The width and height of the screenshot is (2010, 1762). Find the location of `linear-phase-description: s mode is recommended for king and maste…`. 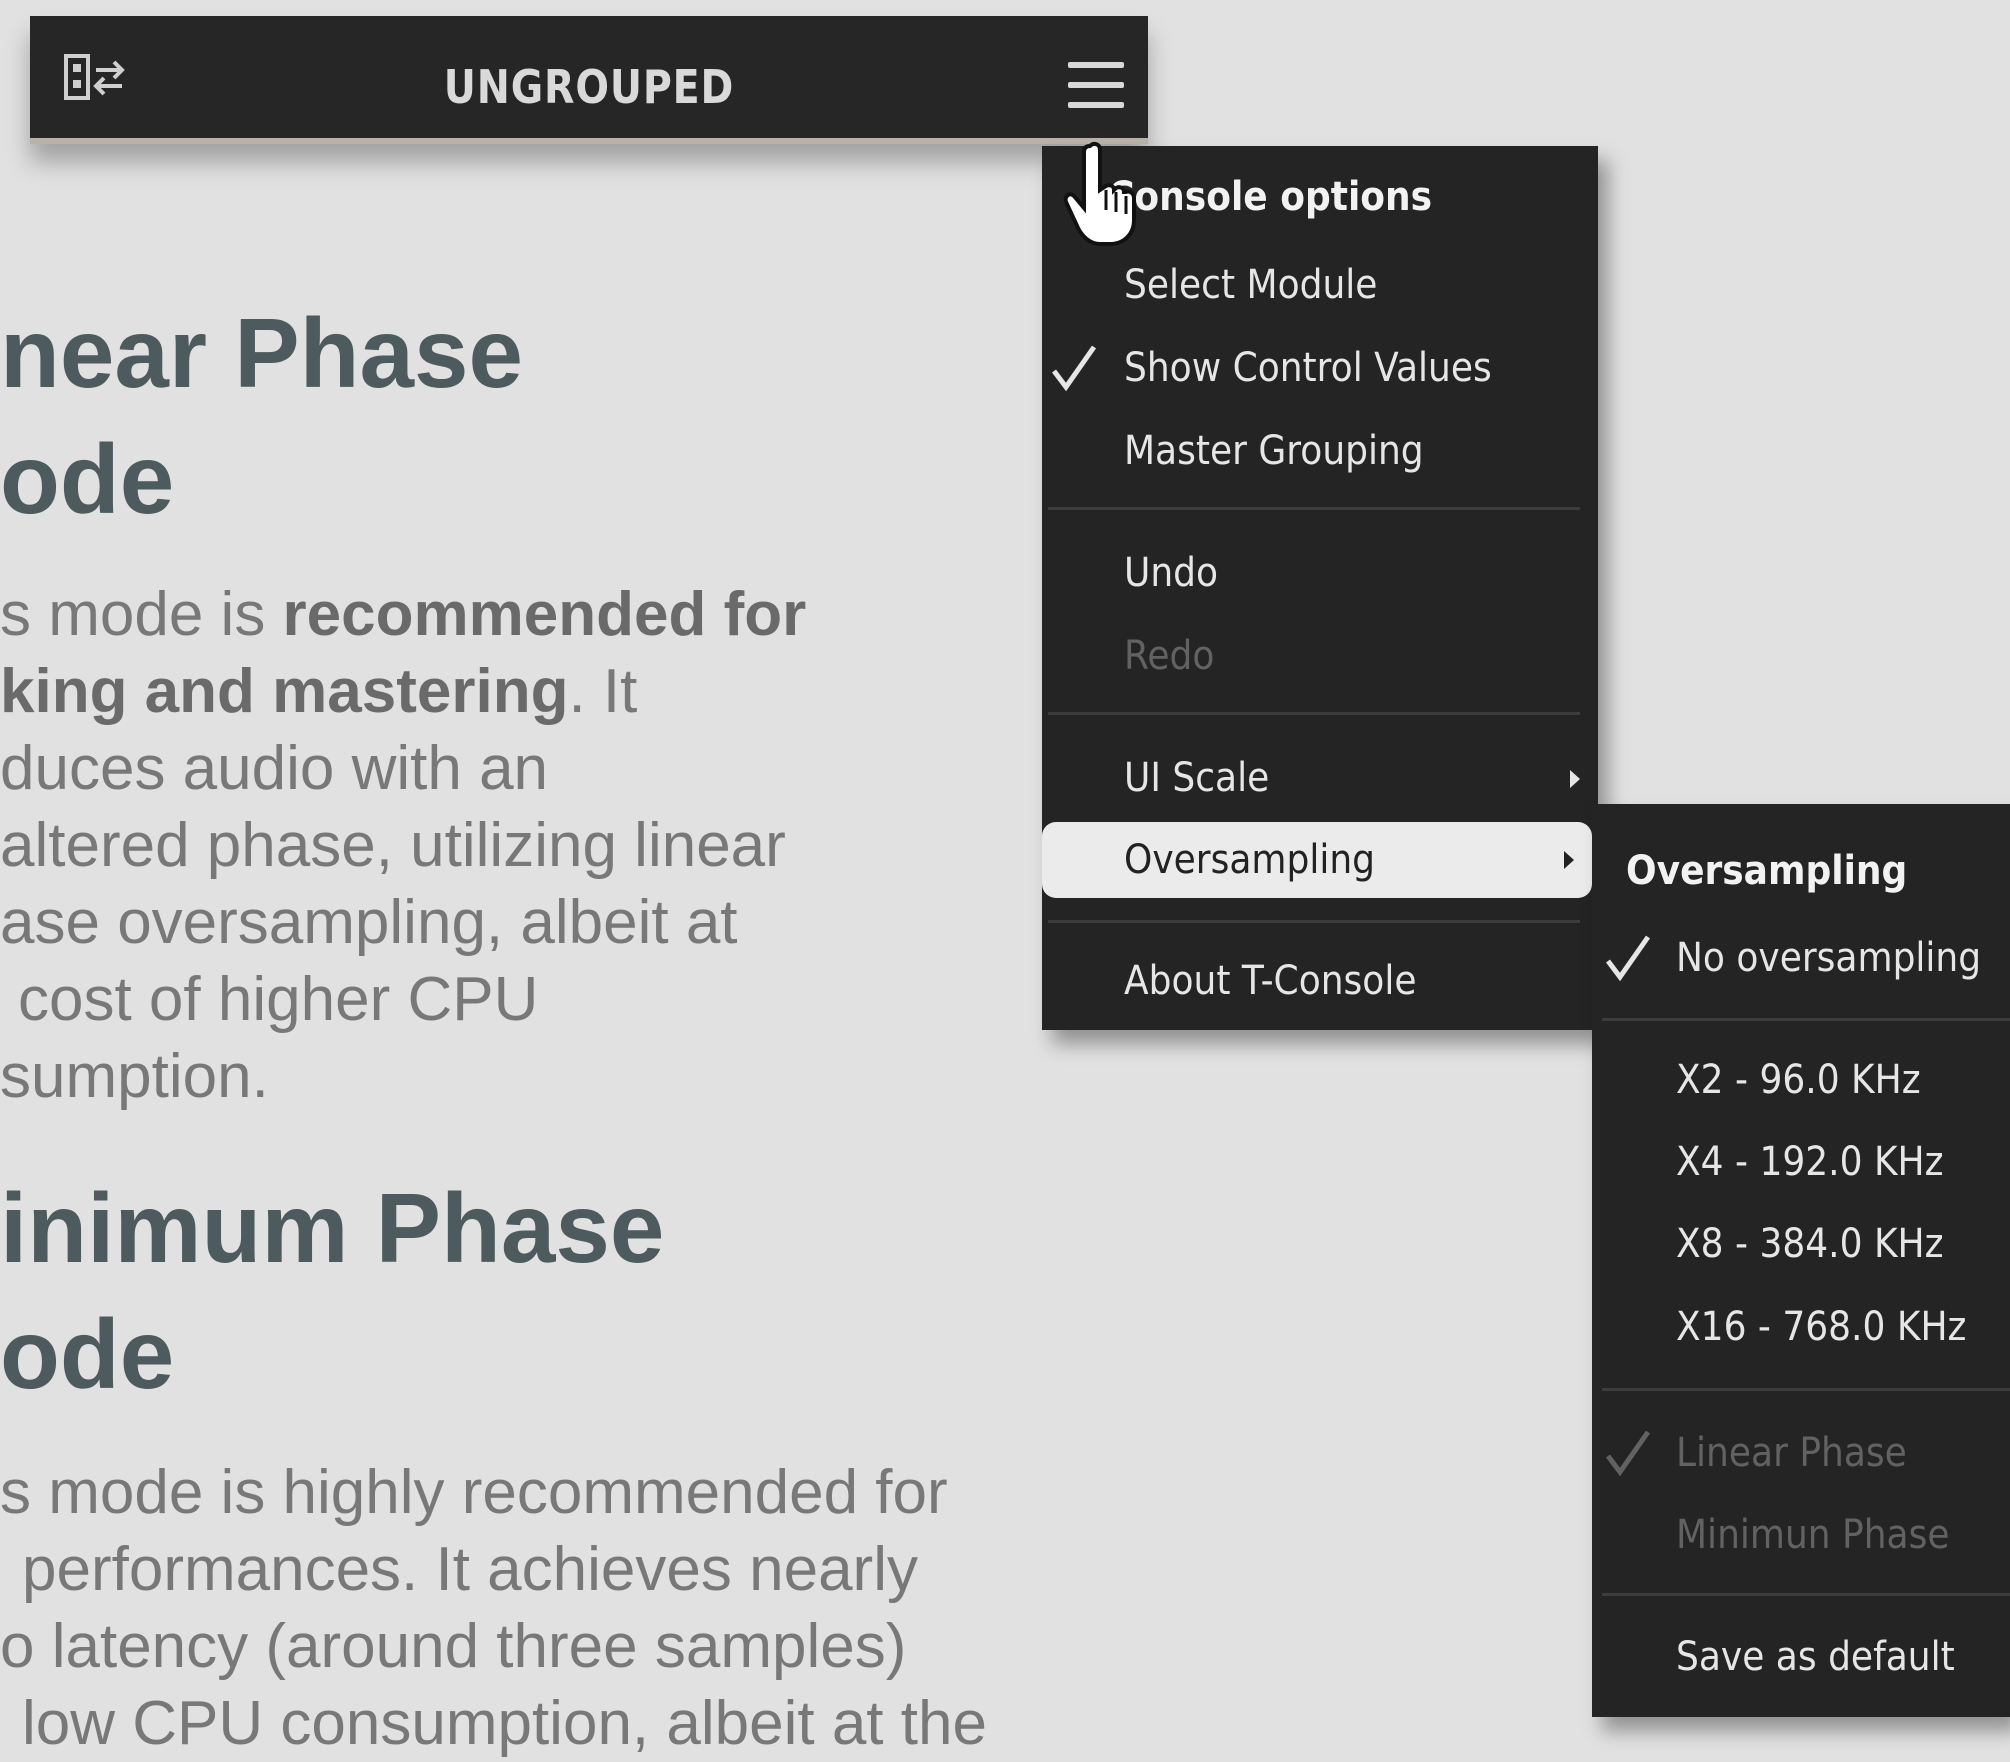

linear-phase-description: s mode is recommended for king and maste… is located at coordinates (403, 845).